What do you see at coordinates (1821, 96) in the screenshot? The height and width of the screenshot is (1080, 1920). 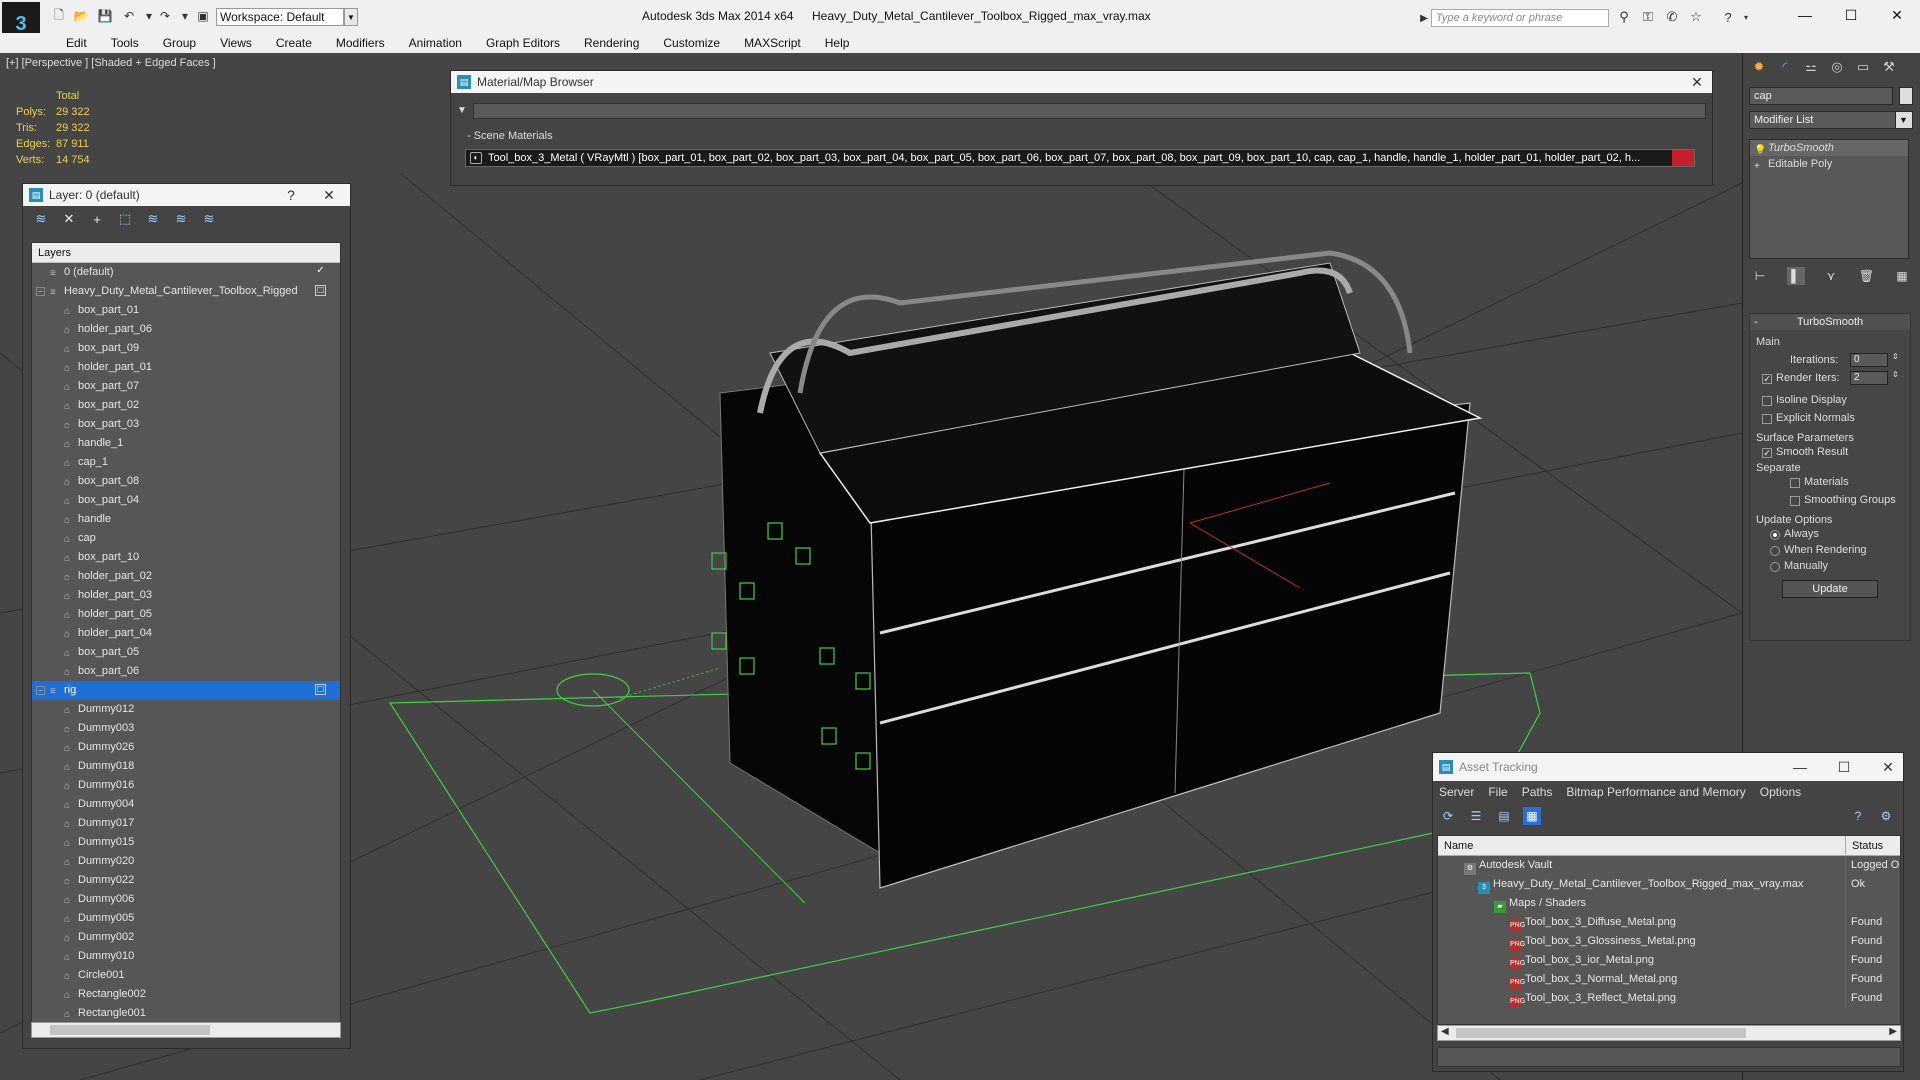 I see `object-name-field: cap` at bounding box center [1821, 96].